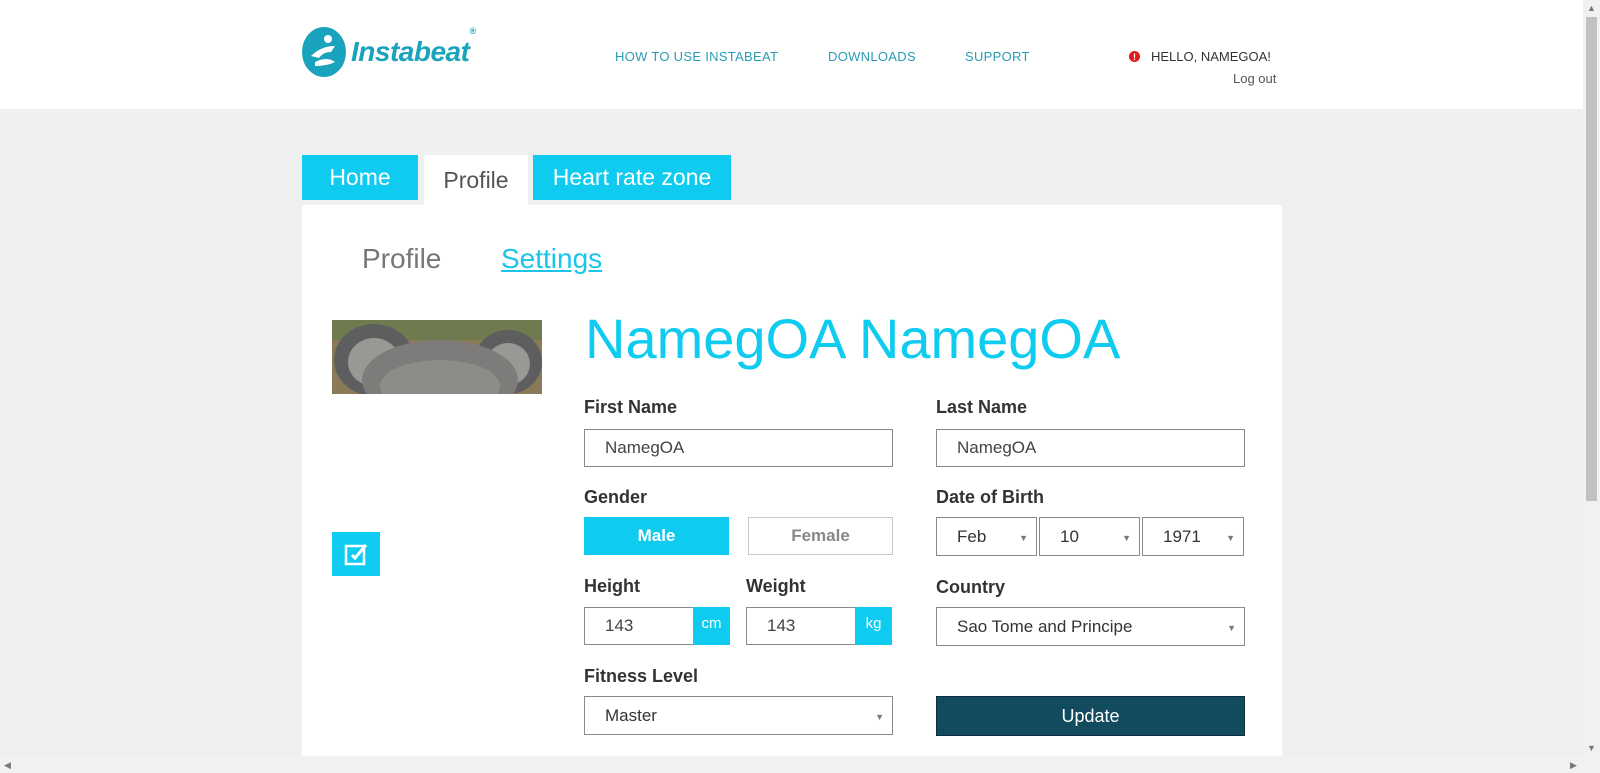 The image size is (1600, 773). I want to click on country-select: Sao Tome and Principe ▼, so click(1090, 626).